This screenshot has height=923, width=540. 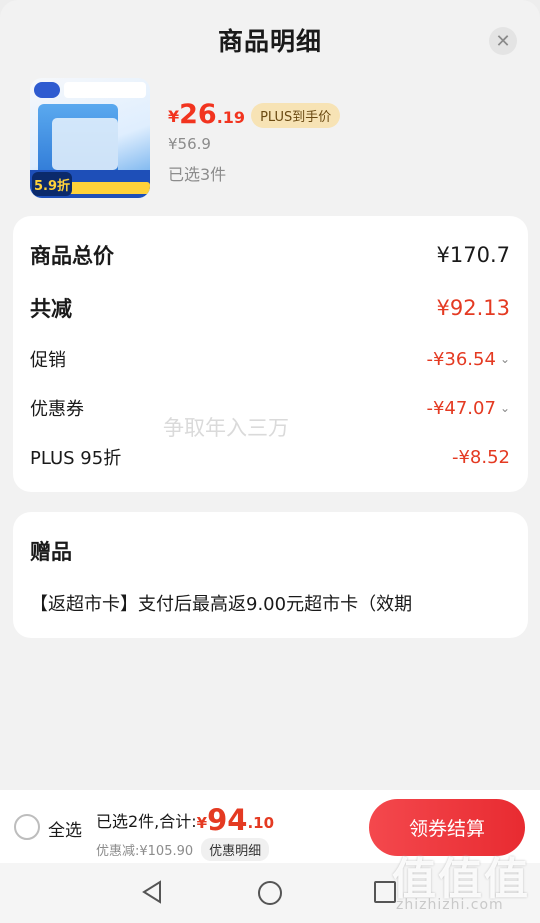 What do you see at coordinates (270, 308) in the screenshot?
I see `row-total-discount: 共减 ¥92.13` at bounding box center [270, 308].